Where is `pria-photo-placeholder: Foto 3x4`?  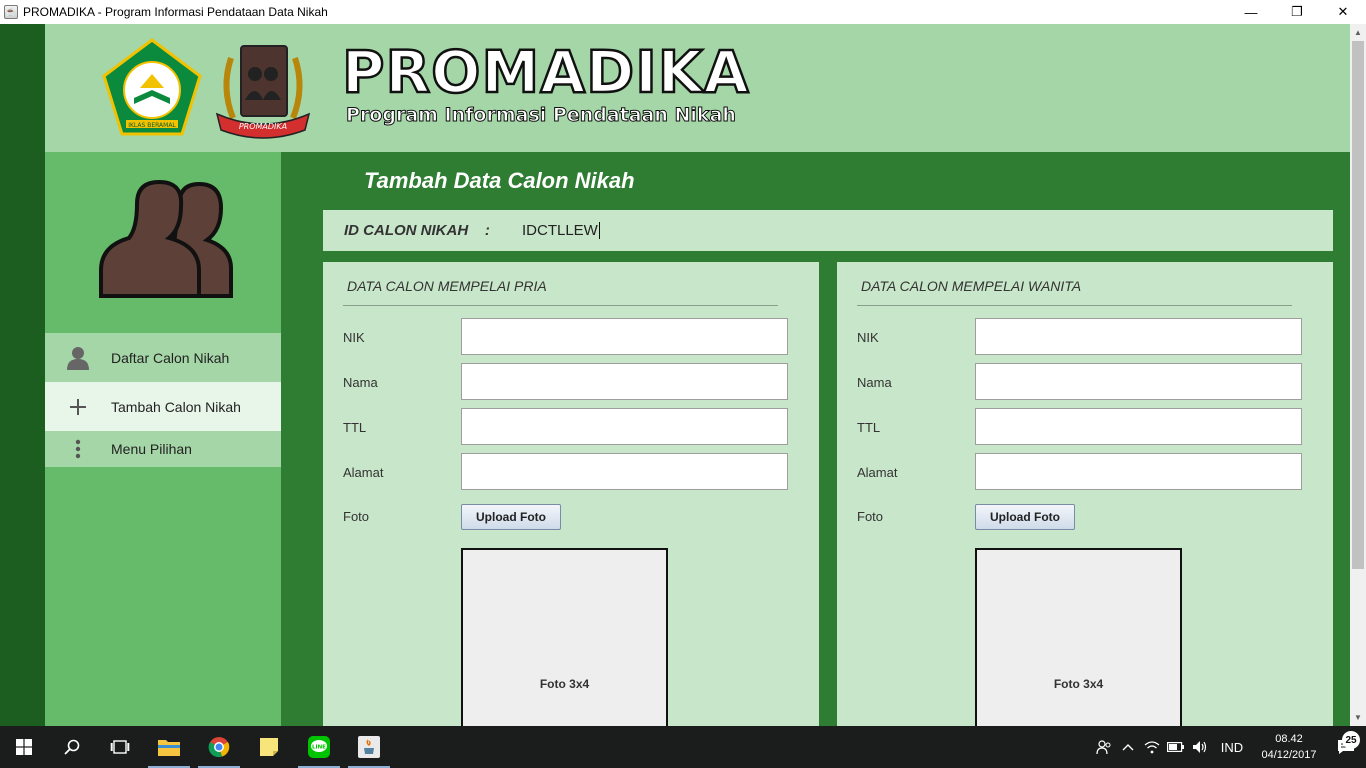
pria-photo-placeholder: Foto 3x4 is located at coordinates (564, 637).